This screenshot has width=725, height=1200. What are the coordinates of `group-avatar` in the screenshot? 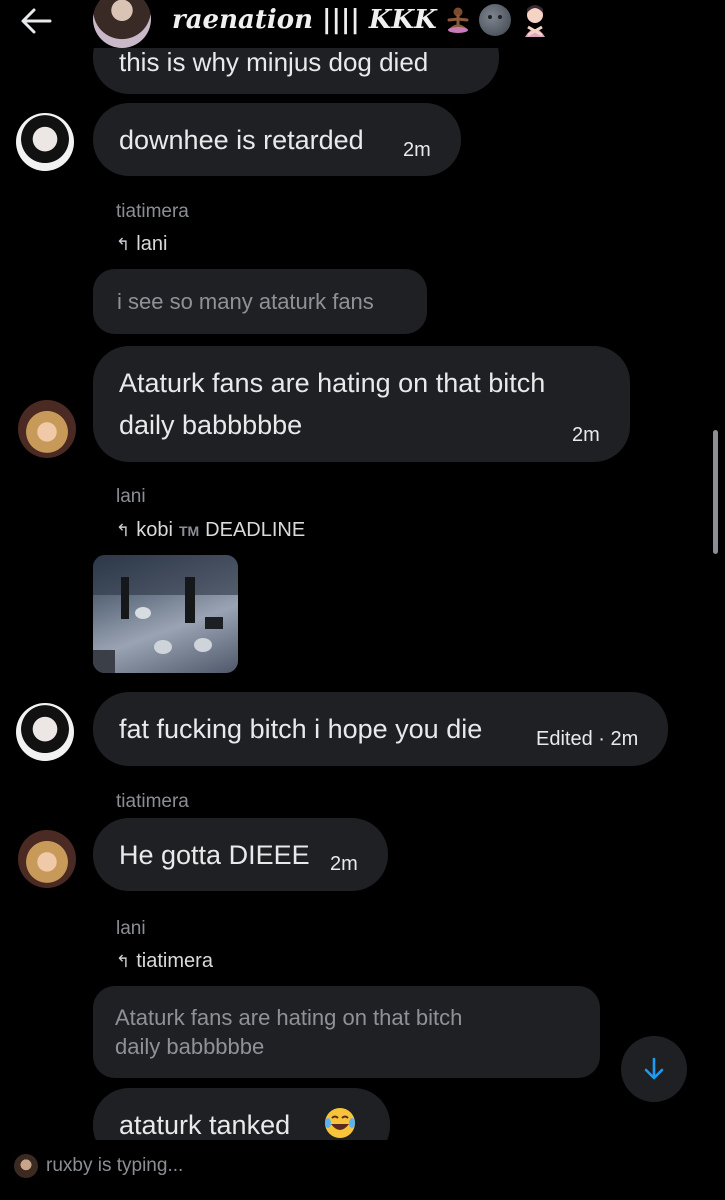 It's located at (122, 24).